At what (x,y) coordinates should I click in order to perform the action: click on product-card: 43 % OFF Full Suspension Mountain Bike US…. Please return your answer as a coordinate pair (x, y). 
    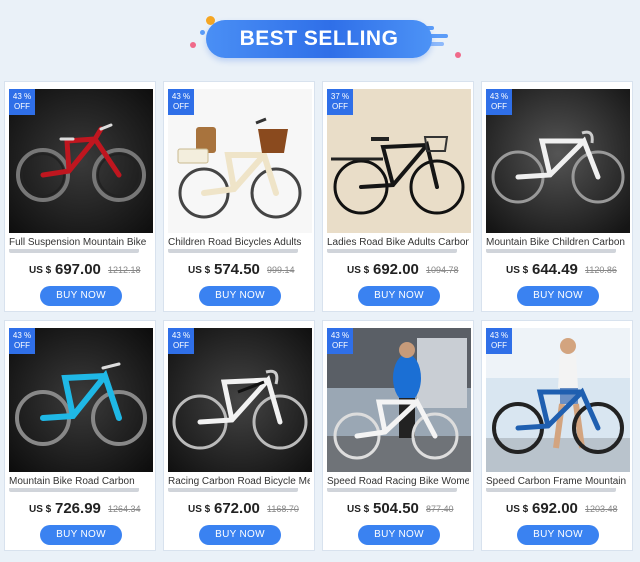
    Looking at the image, I should click on (80, 196).